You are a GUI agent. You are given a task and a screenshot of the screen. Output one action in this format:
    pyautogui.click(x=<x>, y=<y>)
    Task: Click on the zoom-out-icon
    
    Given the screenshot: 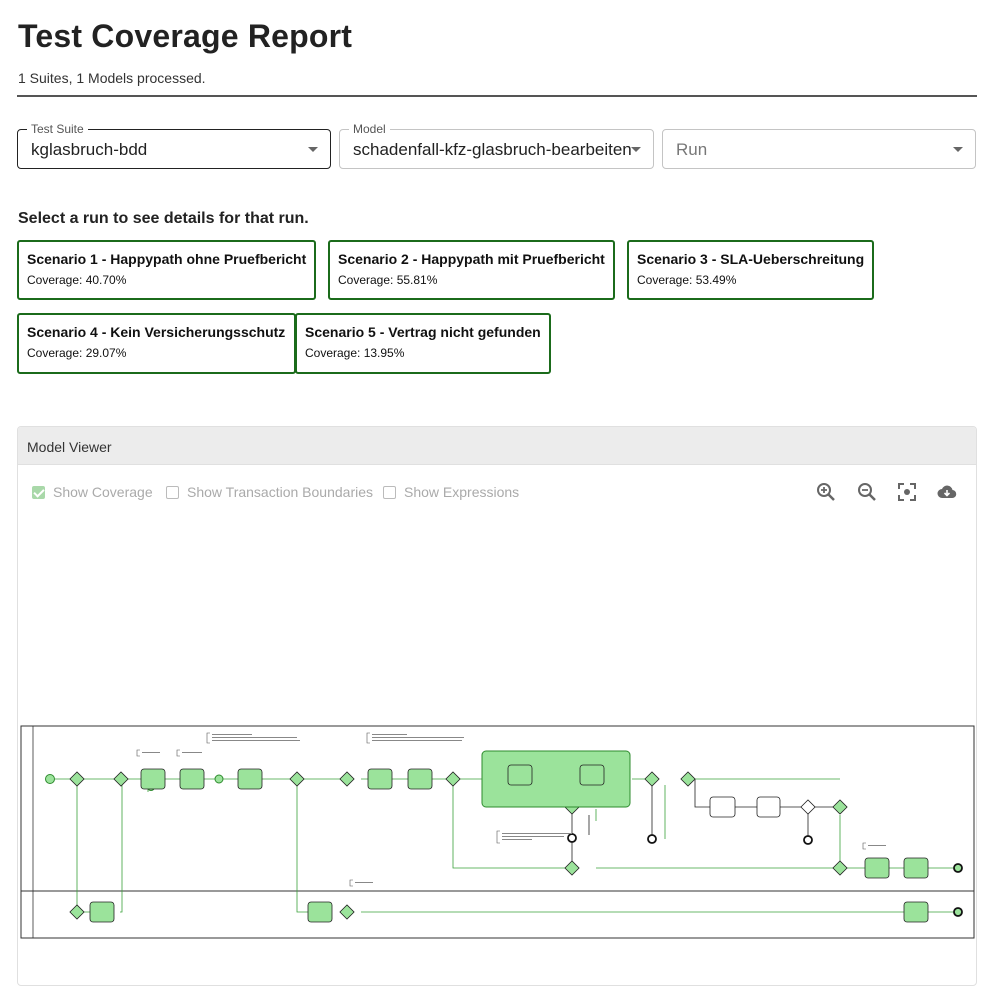 What is the action you would take?
    pyautogui.click(x=867, y=492)
    